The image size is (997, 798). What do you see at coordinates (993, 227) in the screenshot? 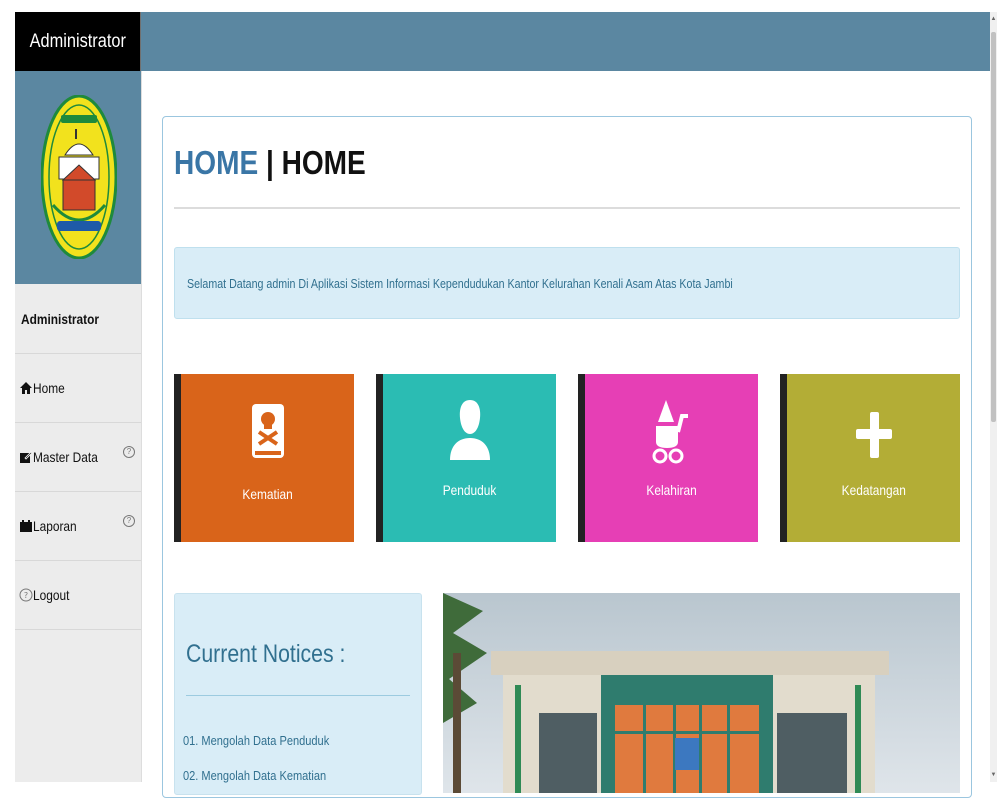
I see `scroll-thumb` at bounding box center [993, 227].